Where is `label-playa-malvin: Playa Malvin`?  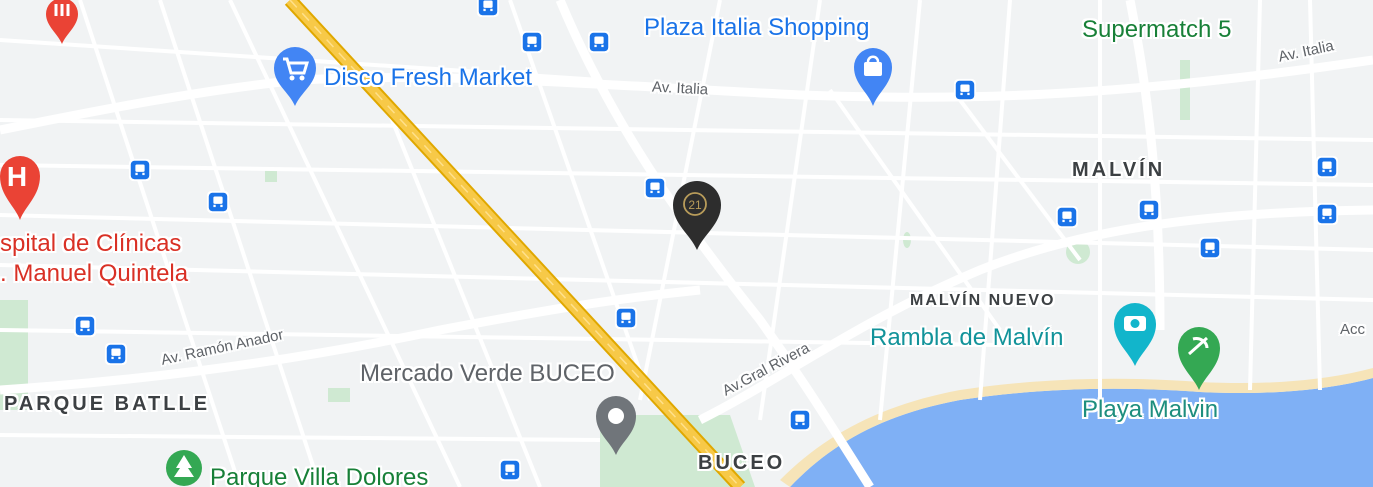
label-playa-malvin: Playa Malvin is located at coordinates (1150, 410).